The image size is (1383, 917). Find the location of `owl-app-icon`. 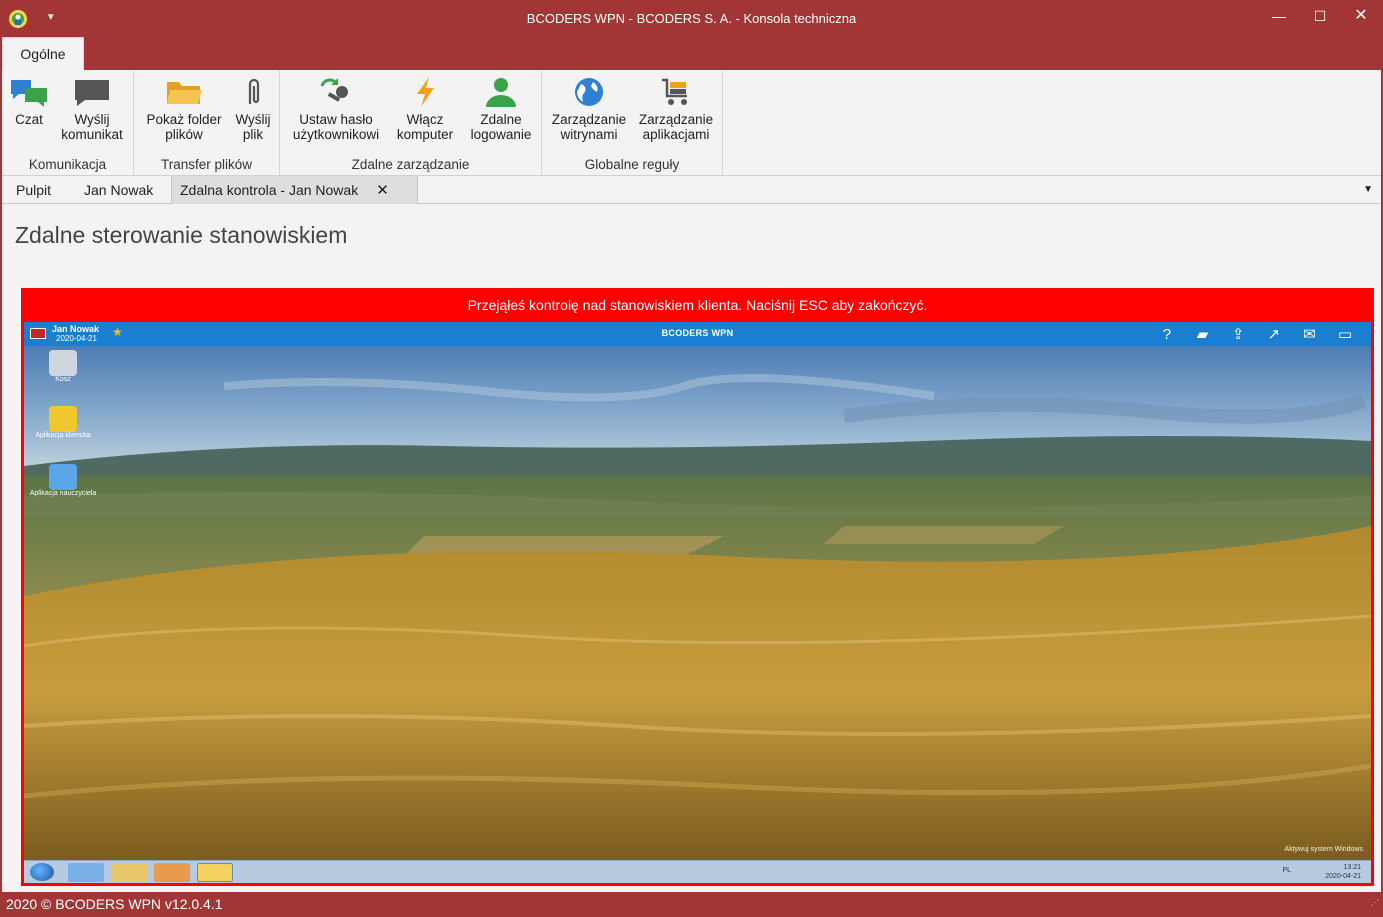

owl-app-icon is located at coordinates (63, 419).